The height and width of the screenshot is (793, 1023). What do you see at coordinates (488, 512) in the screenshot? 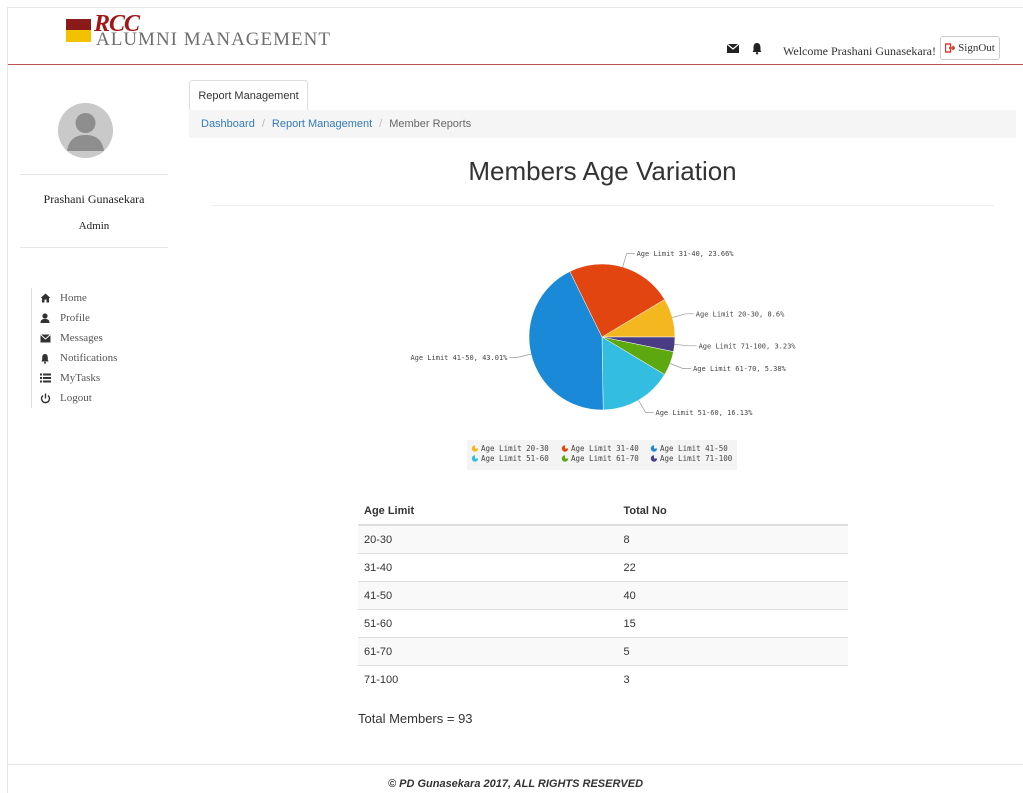
I see `column-header-age-limit: Age Limit` at bounding box center [488, 512].